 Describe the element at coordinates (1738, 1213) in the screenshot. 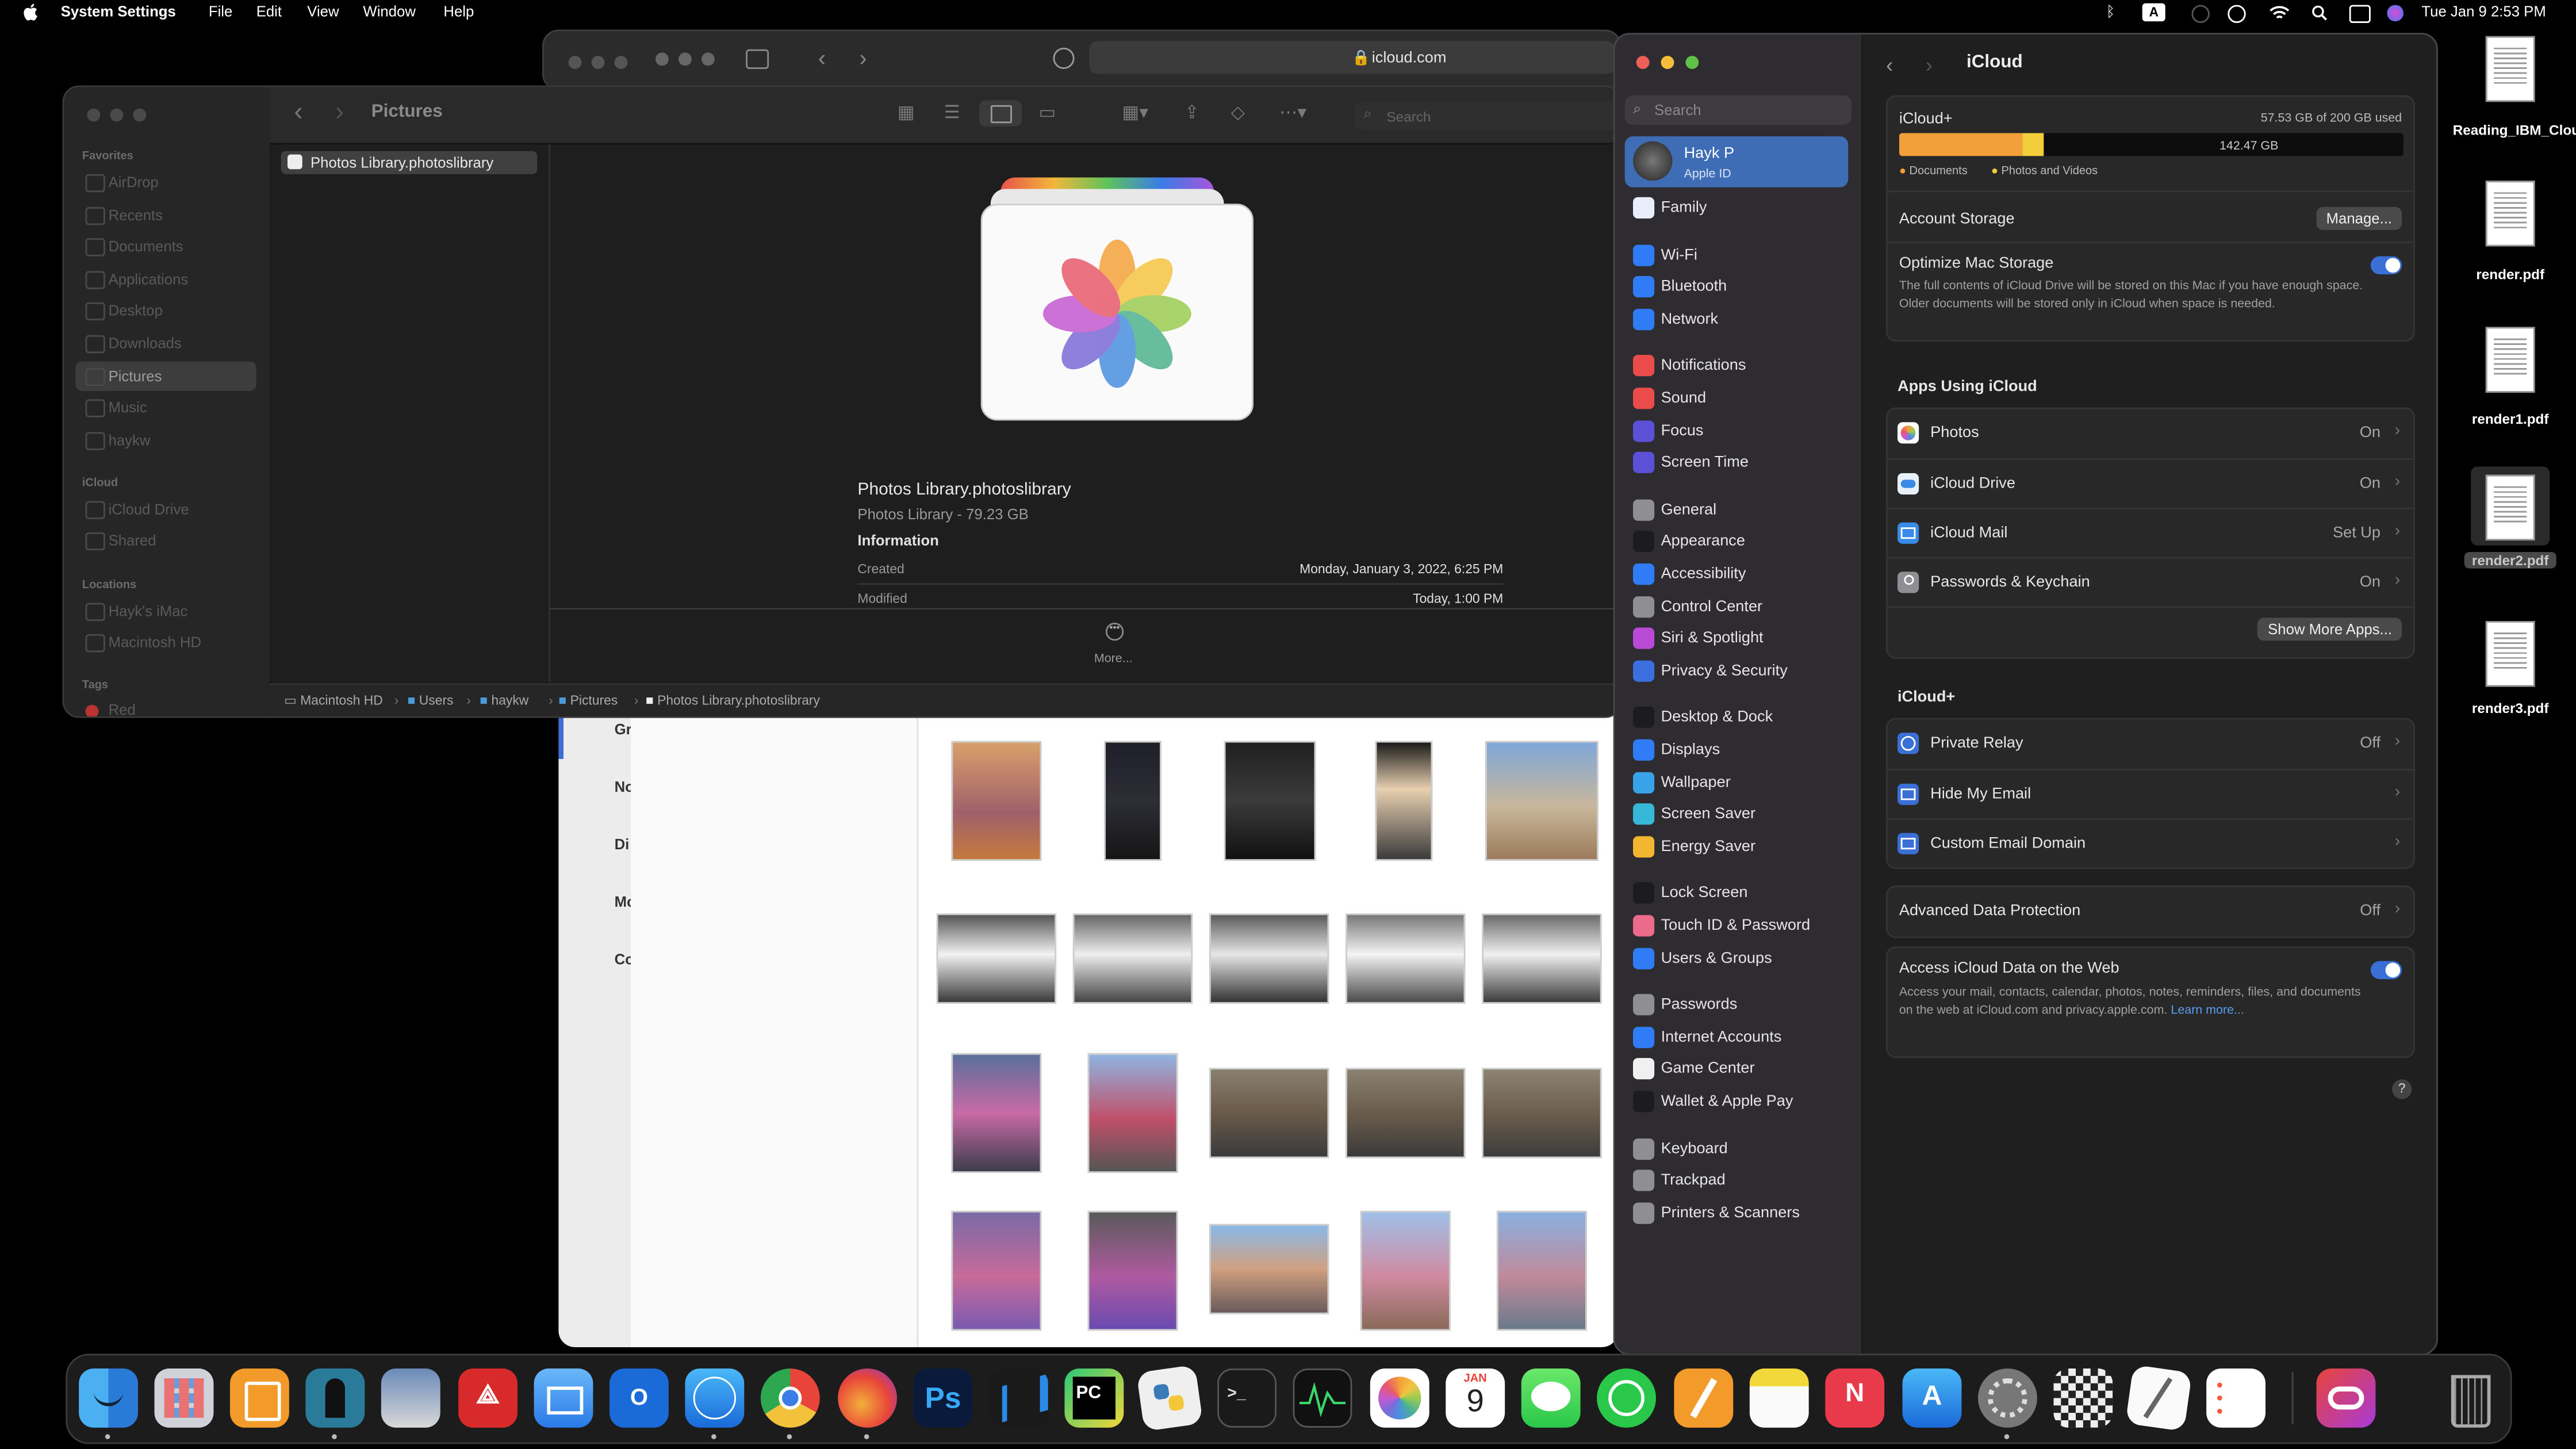

I see `sidebar-item-printers-scanners: Printers & Scanners` at that location.